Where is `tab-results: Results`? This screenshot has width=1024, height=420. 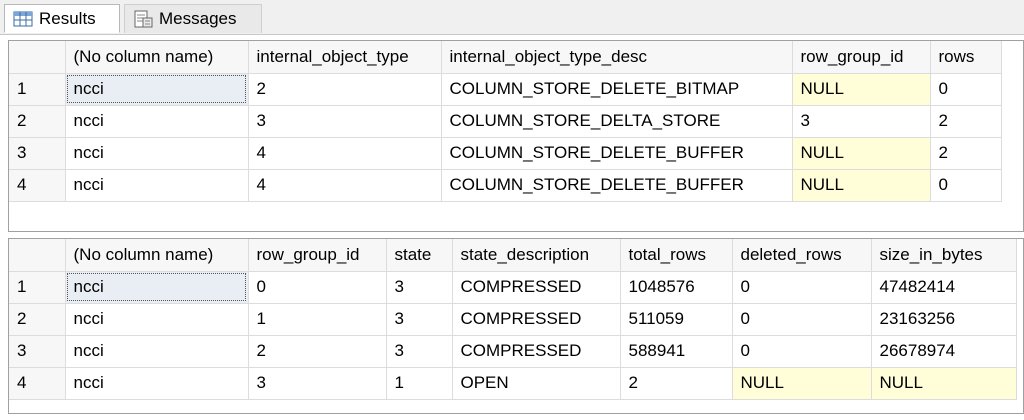 tab-results: Results is located at coordinates (62, 18).